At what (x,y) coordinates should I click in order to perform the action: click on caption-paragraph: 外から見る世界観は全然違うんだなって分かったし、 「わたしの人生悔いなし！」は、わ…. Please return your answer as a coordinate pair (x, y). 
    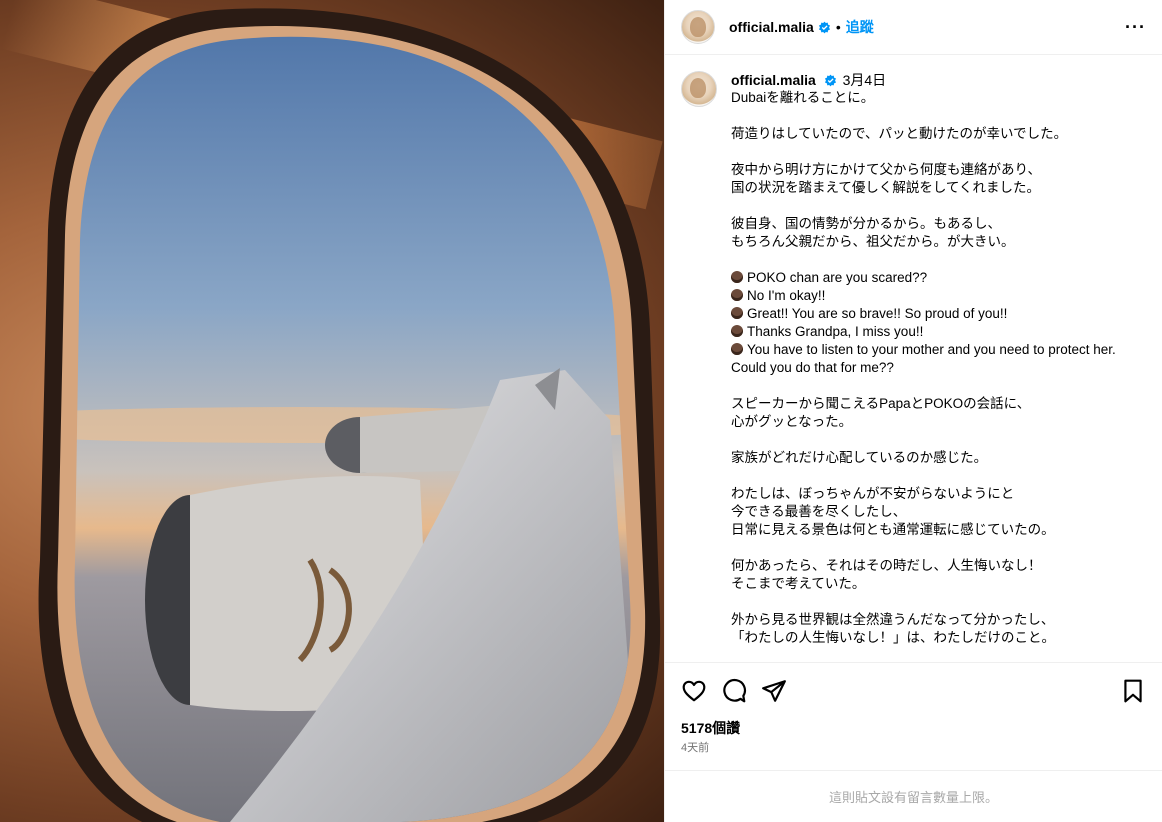
    Looking at the image, I should click on (931, 629).